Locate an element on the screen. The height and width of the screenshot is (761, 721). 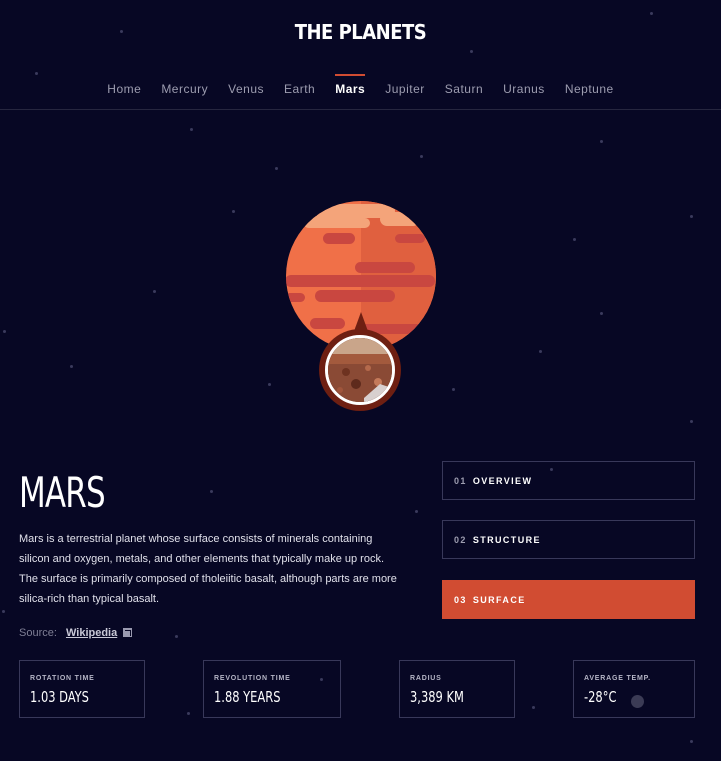
tab-overview: 01 OVERVIEW is located at coordinates (568, 480).